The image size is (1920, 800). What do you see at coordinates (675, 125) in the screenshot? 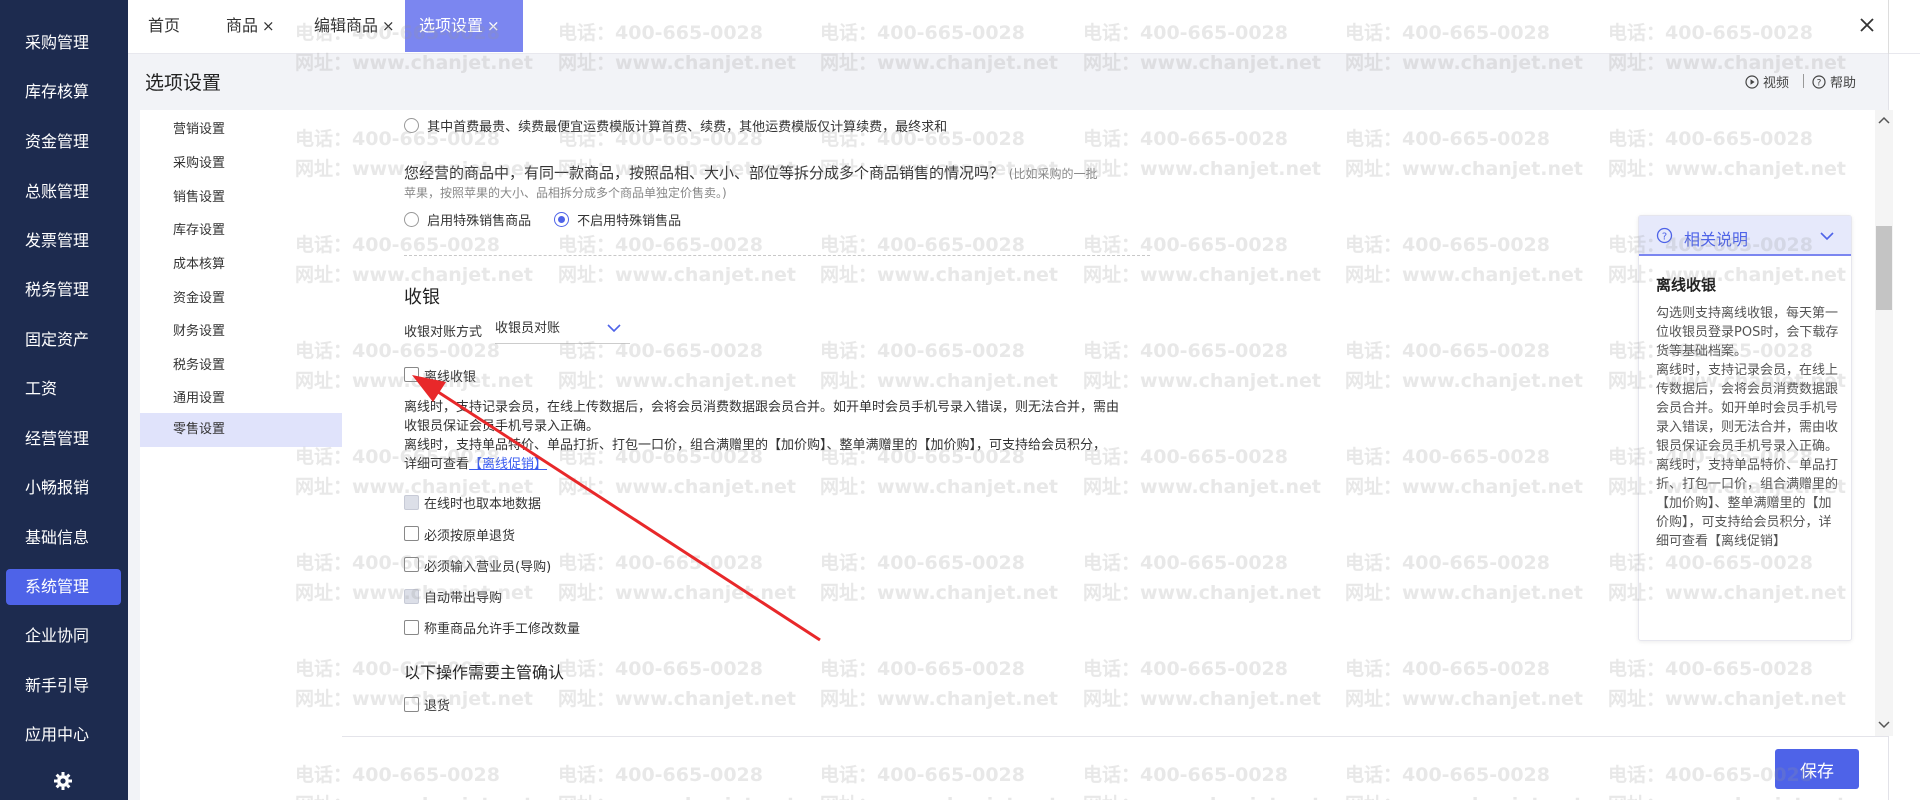
I see `freight-option: 其中首费最贵、续费最便宜运费模版计算首费、续费，其他运费模版仅计算续费，最终求和` at bounding box center [675, 125].